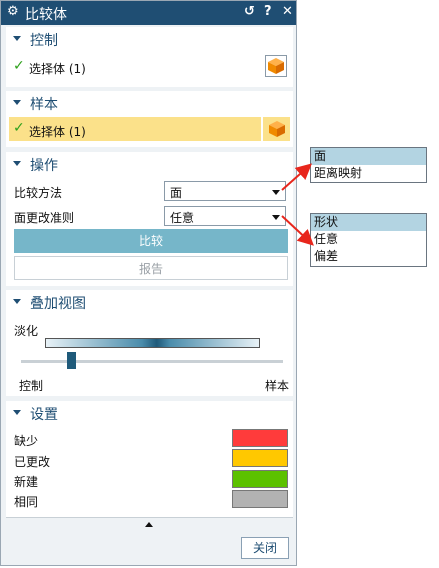 The image size is (439, 568). I want to click on criteria-callout-arrow, so click(297, 230).